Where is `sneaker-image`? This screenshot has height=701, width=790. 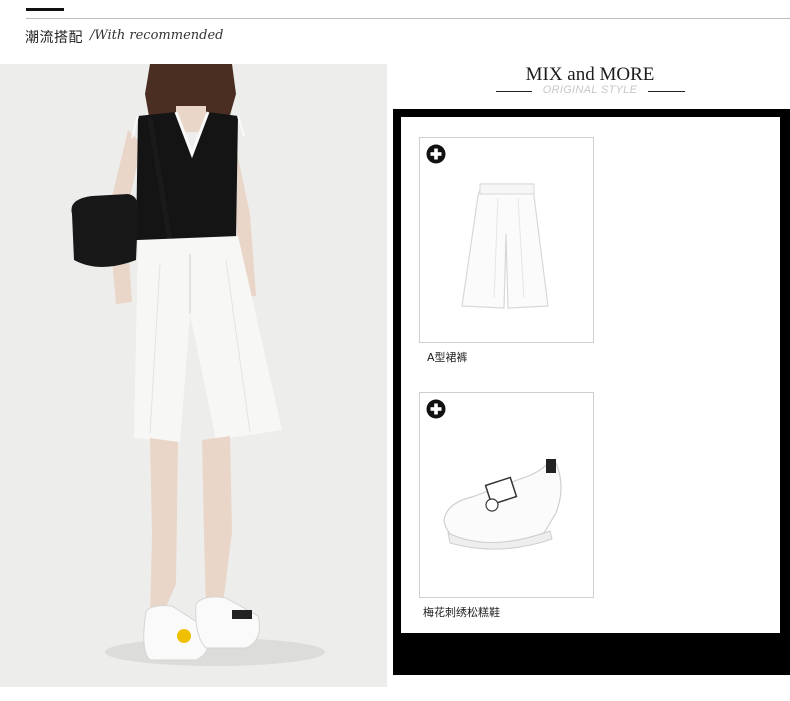
sneaker-image is located at coordinates (502, 504).